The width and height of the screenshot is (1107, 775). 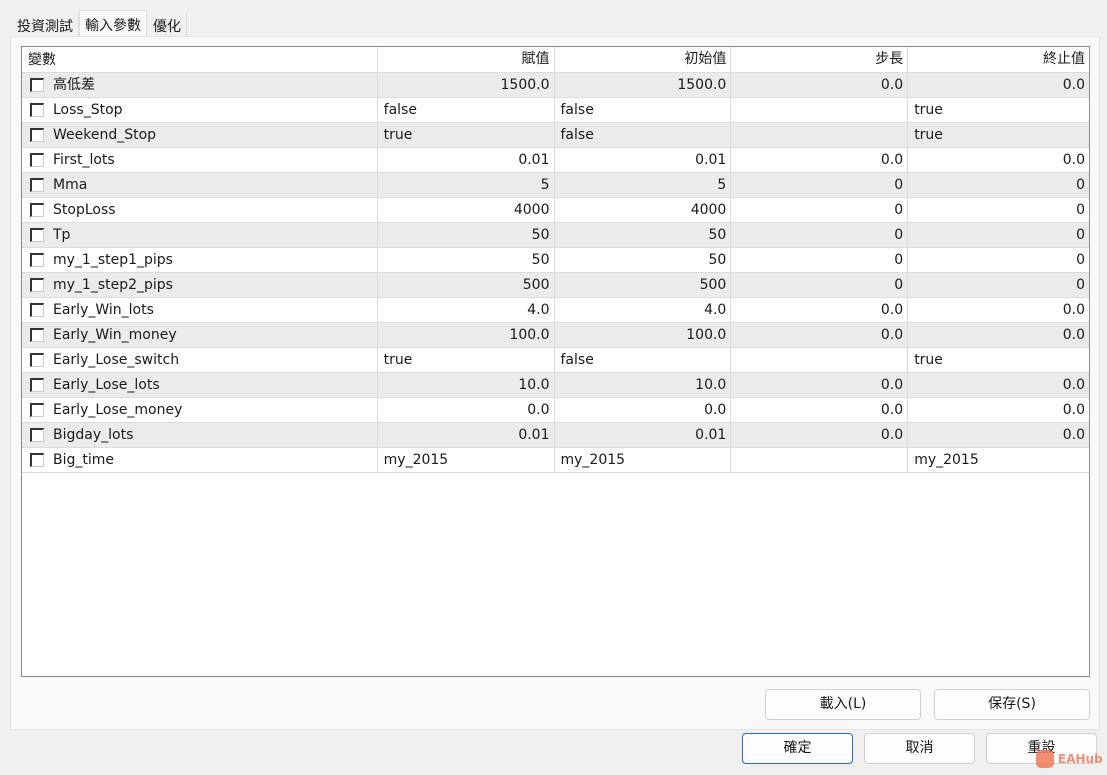 I want to click on table-row: StopLoss 4000 4000 0 0, so click(x=555, y=210).